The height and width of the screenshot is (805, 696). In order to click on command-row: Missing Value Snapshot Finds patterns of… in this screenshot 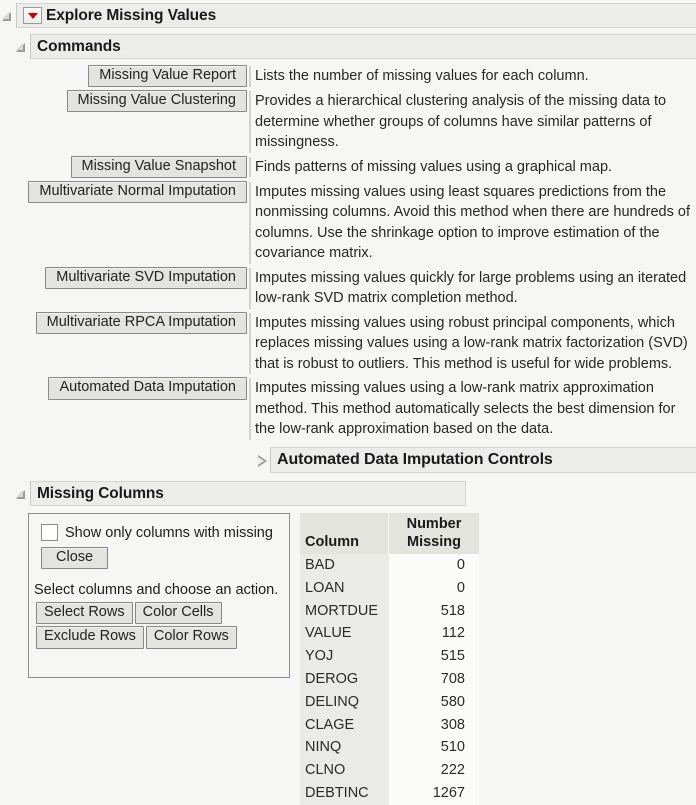, I will do `click(363, 166)`.